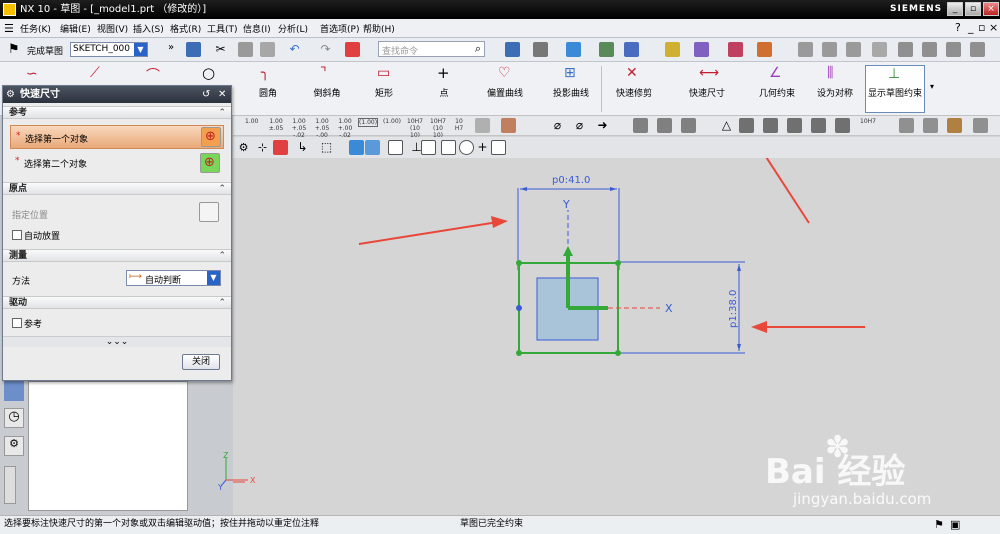 This screenshot has height=534, width=1000. I want to click on menu-tools: 工具(T), so click(222, 28).